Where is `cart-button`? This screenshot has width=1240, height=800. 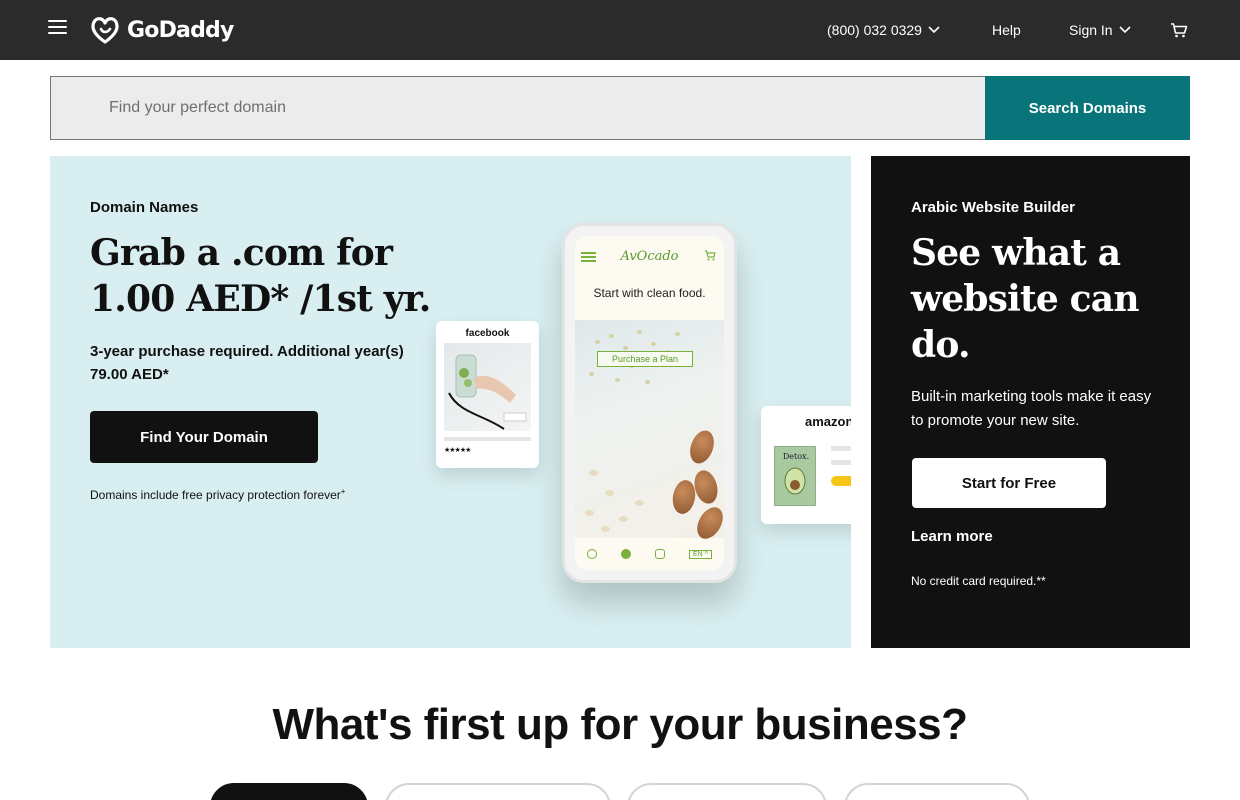 cart-button is located at coordinates (1179, 30).